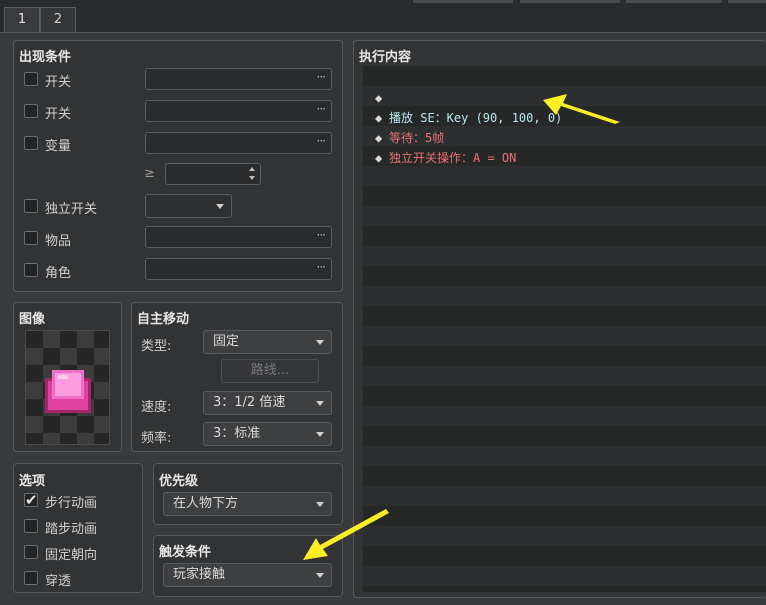 Image resolution: width=766 pixels, height=605 pixels. What do you see at coordinates (581, 109) in the screenshot?
I see `arrow-to-wait-command` at bounding box center [581, 109].